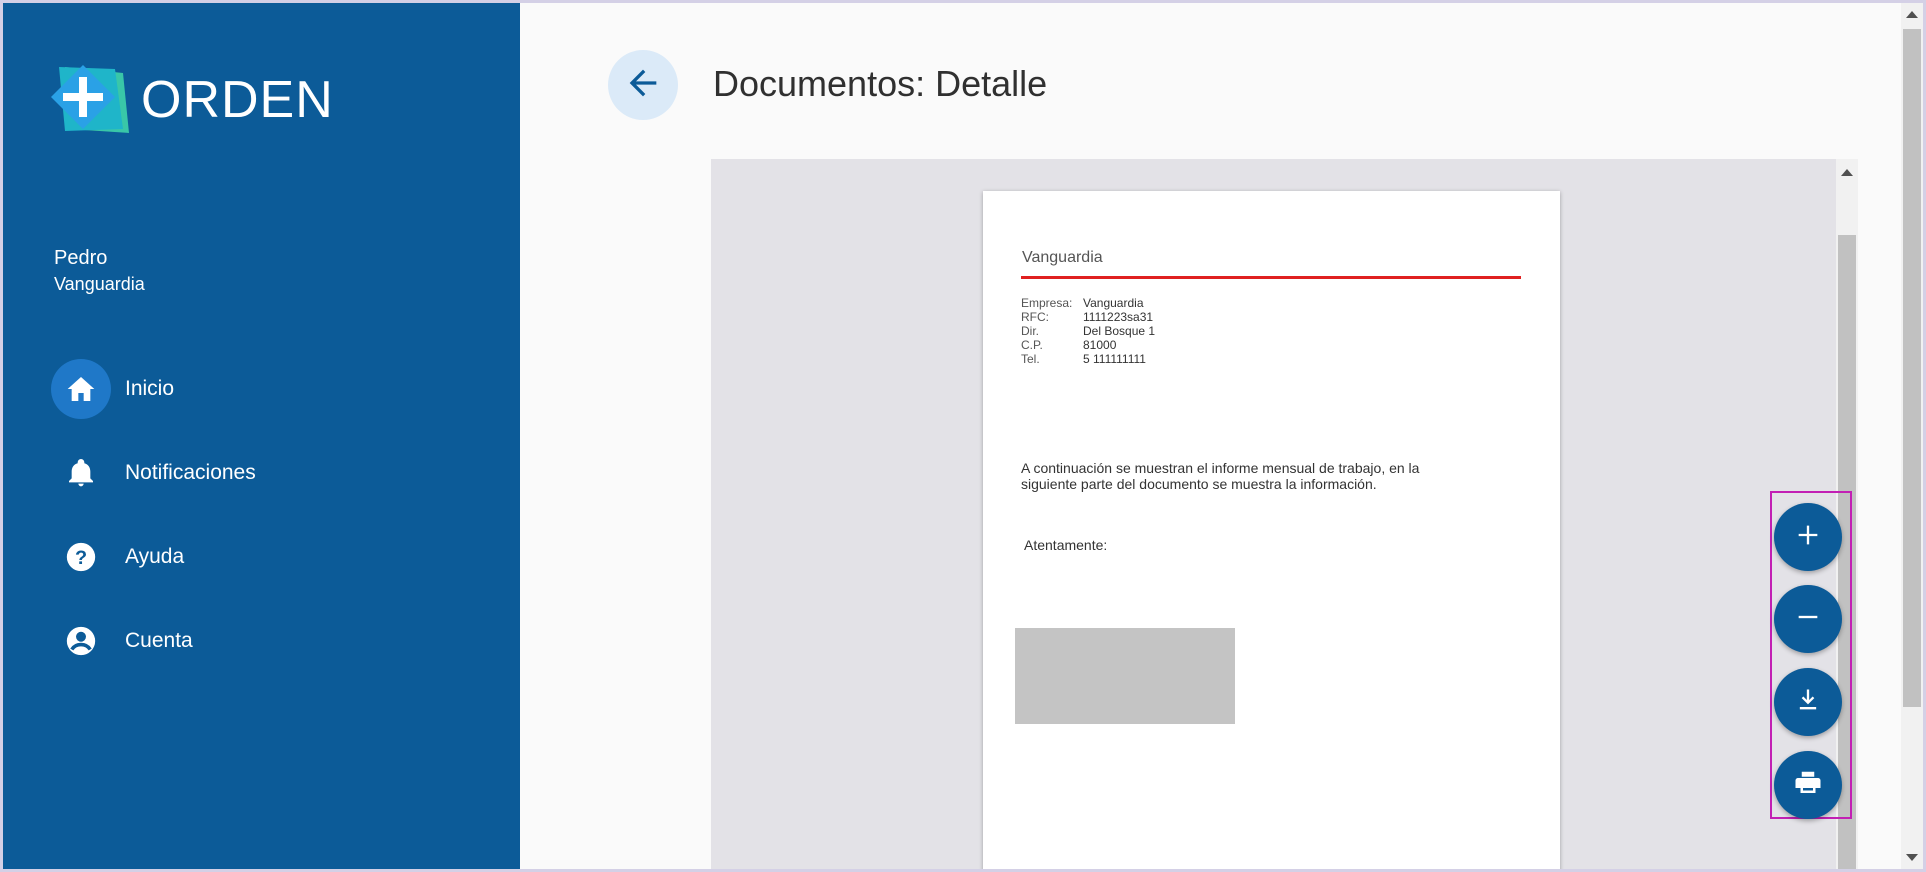 This screenshot has height=872, width=1926. What do you see at coordinates (1083, 359) in the screenshot?
I see `document-field: Tel. 5 111111111` at bounding box center [1083, 359].